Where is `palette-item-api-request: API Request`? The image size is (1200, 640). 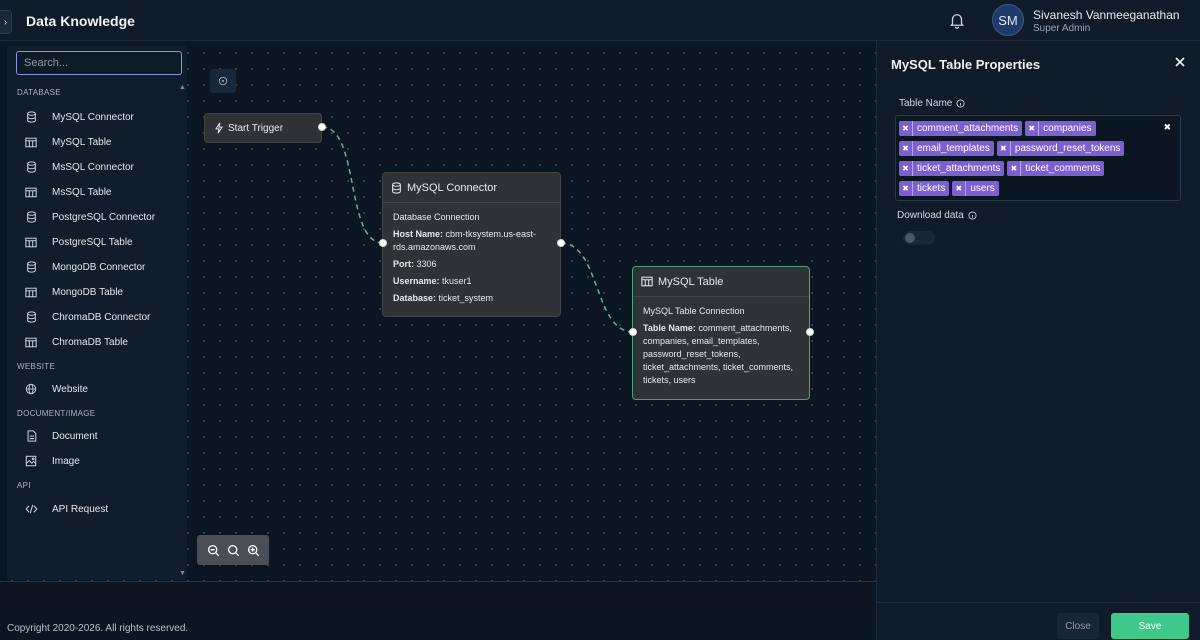
palette-item-api-request: API Request is located at coordinates (97, 509).